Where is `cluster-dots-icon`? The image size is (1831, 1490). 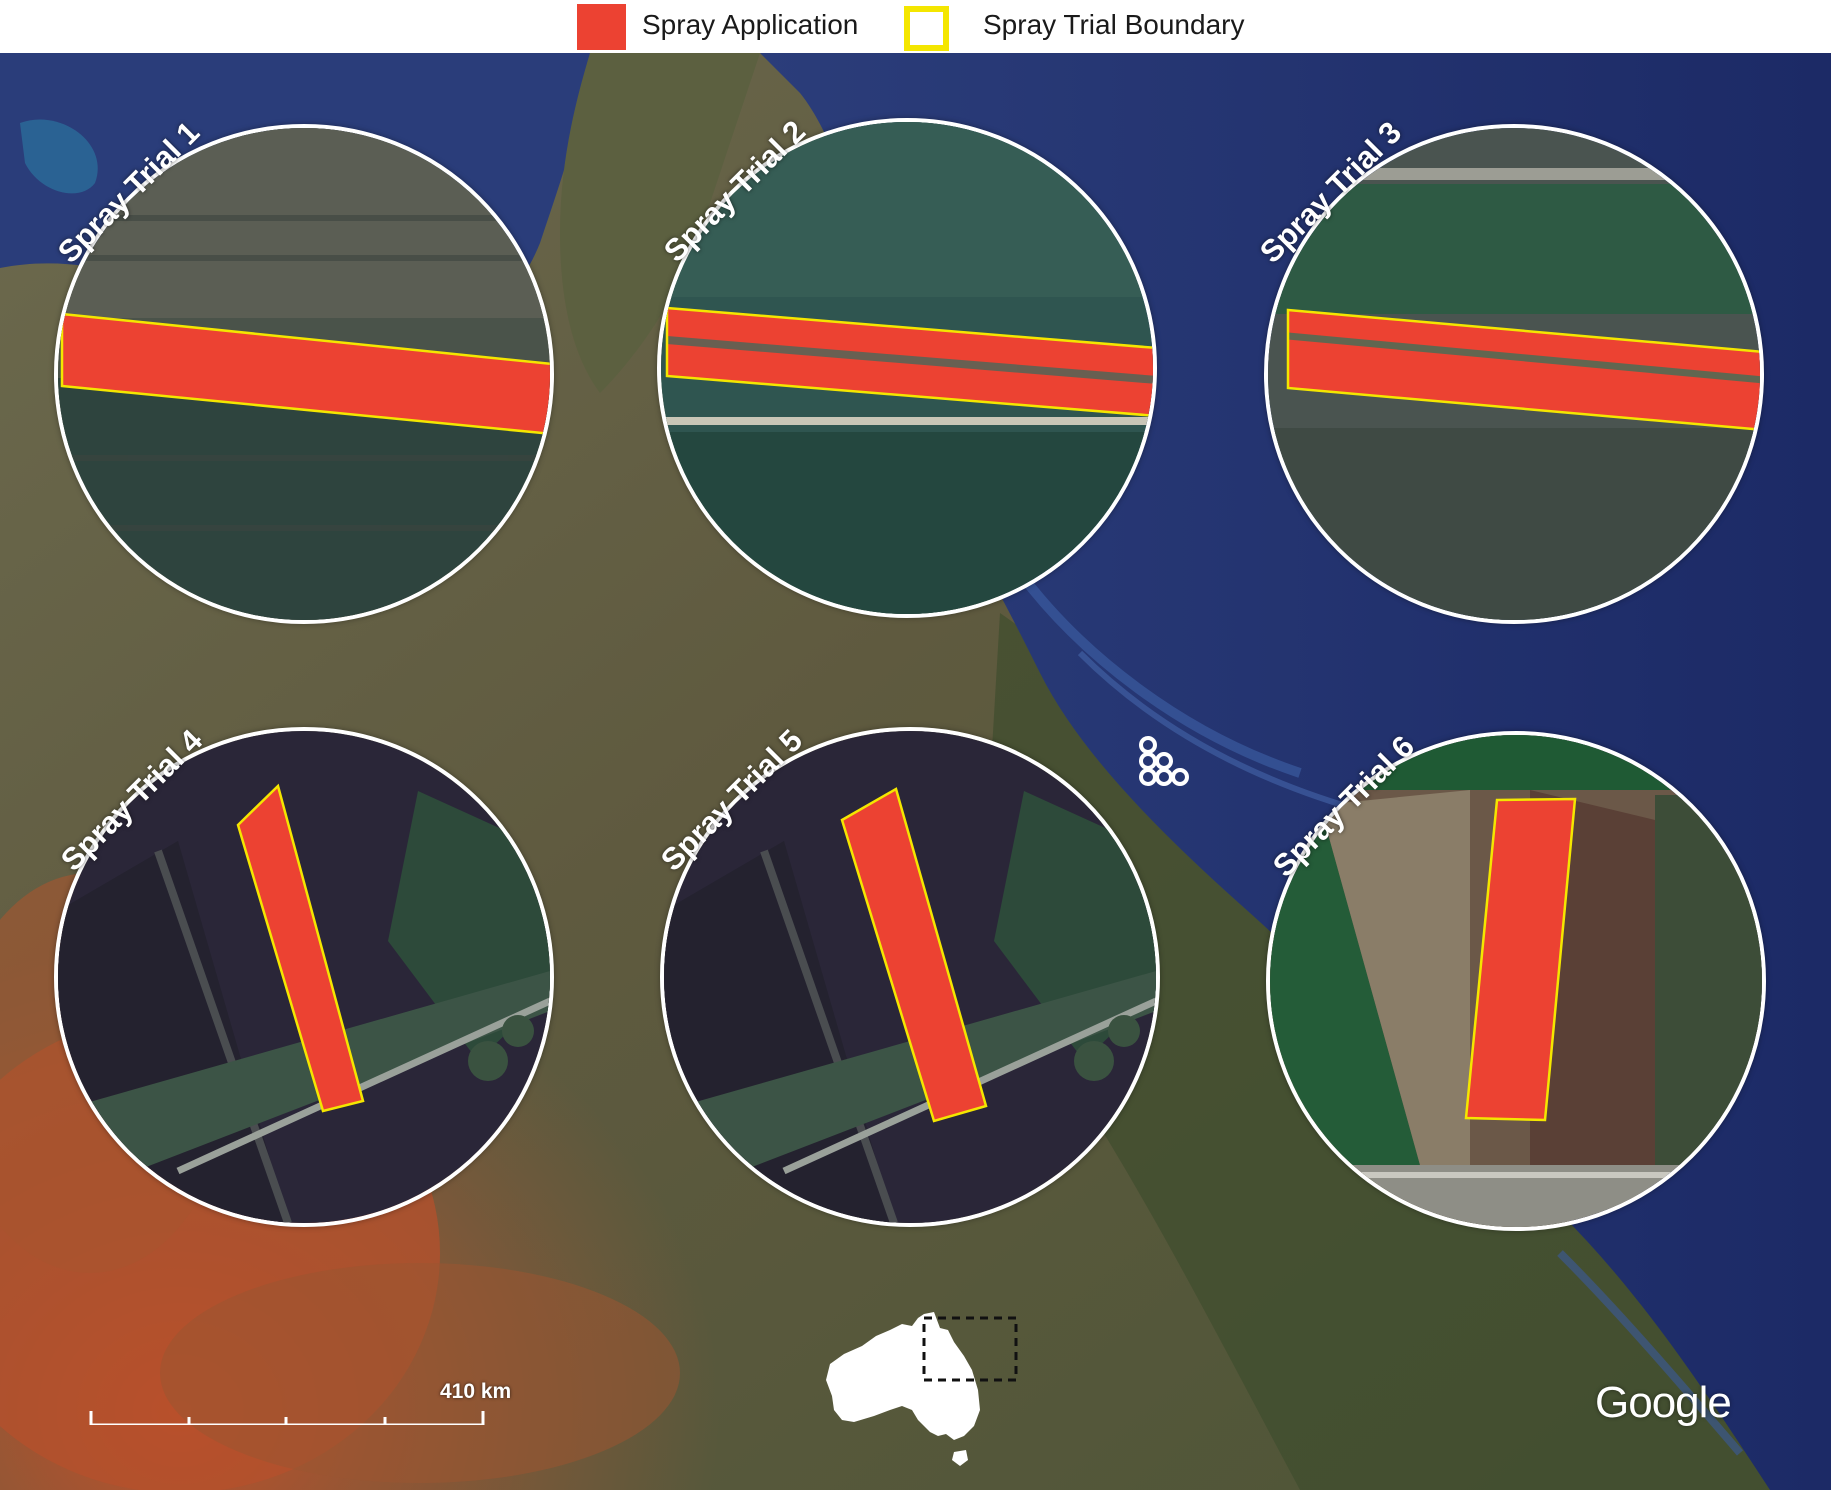 cluster-dots-icon is located at coordinates (1164, 761).